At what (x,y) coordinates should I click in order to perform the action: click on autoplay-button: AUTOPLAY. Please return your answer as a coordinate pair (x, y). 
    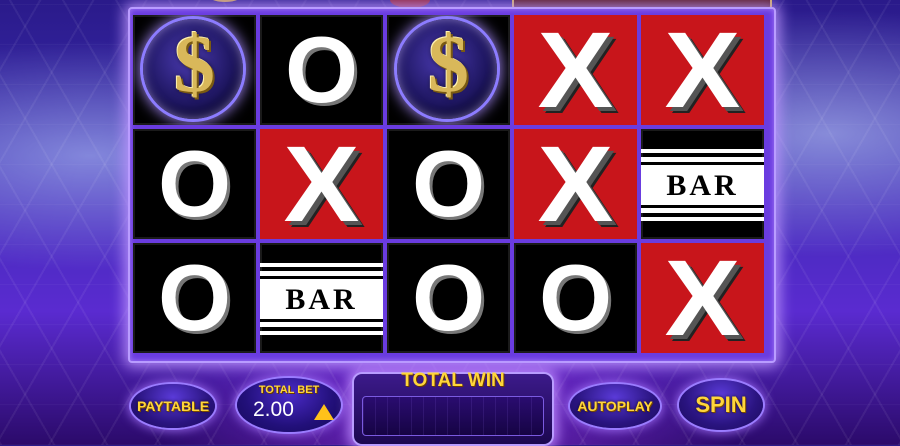
    Looking at the image, I should click on (615, 406).